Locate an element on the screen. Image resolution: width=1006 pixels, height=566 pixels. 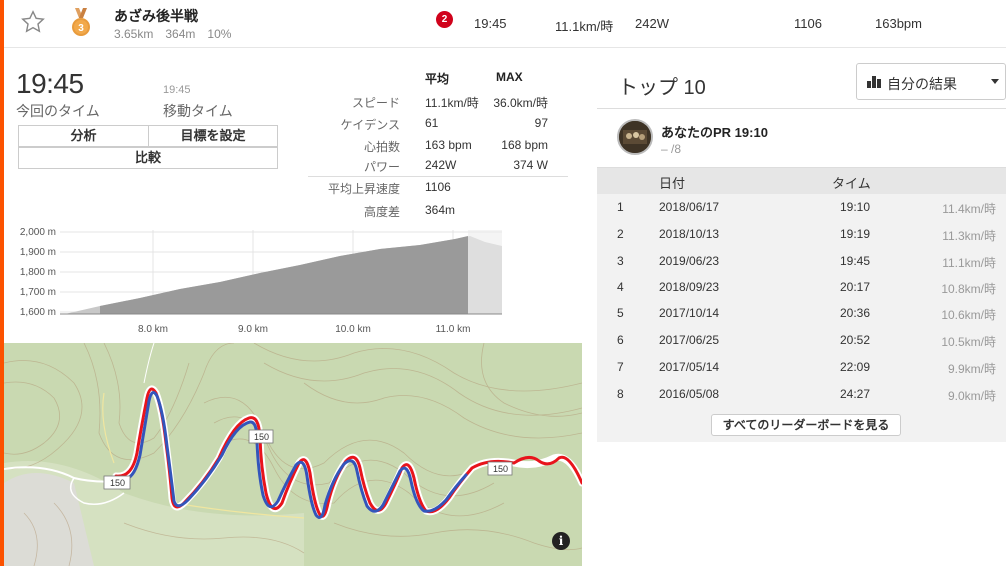
set-goal-button: 目標を設定 is located at coordinates (213, 136).